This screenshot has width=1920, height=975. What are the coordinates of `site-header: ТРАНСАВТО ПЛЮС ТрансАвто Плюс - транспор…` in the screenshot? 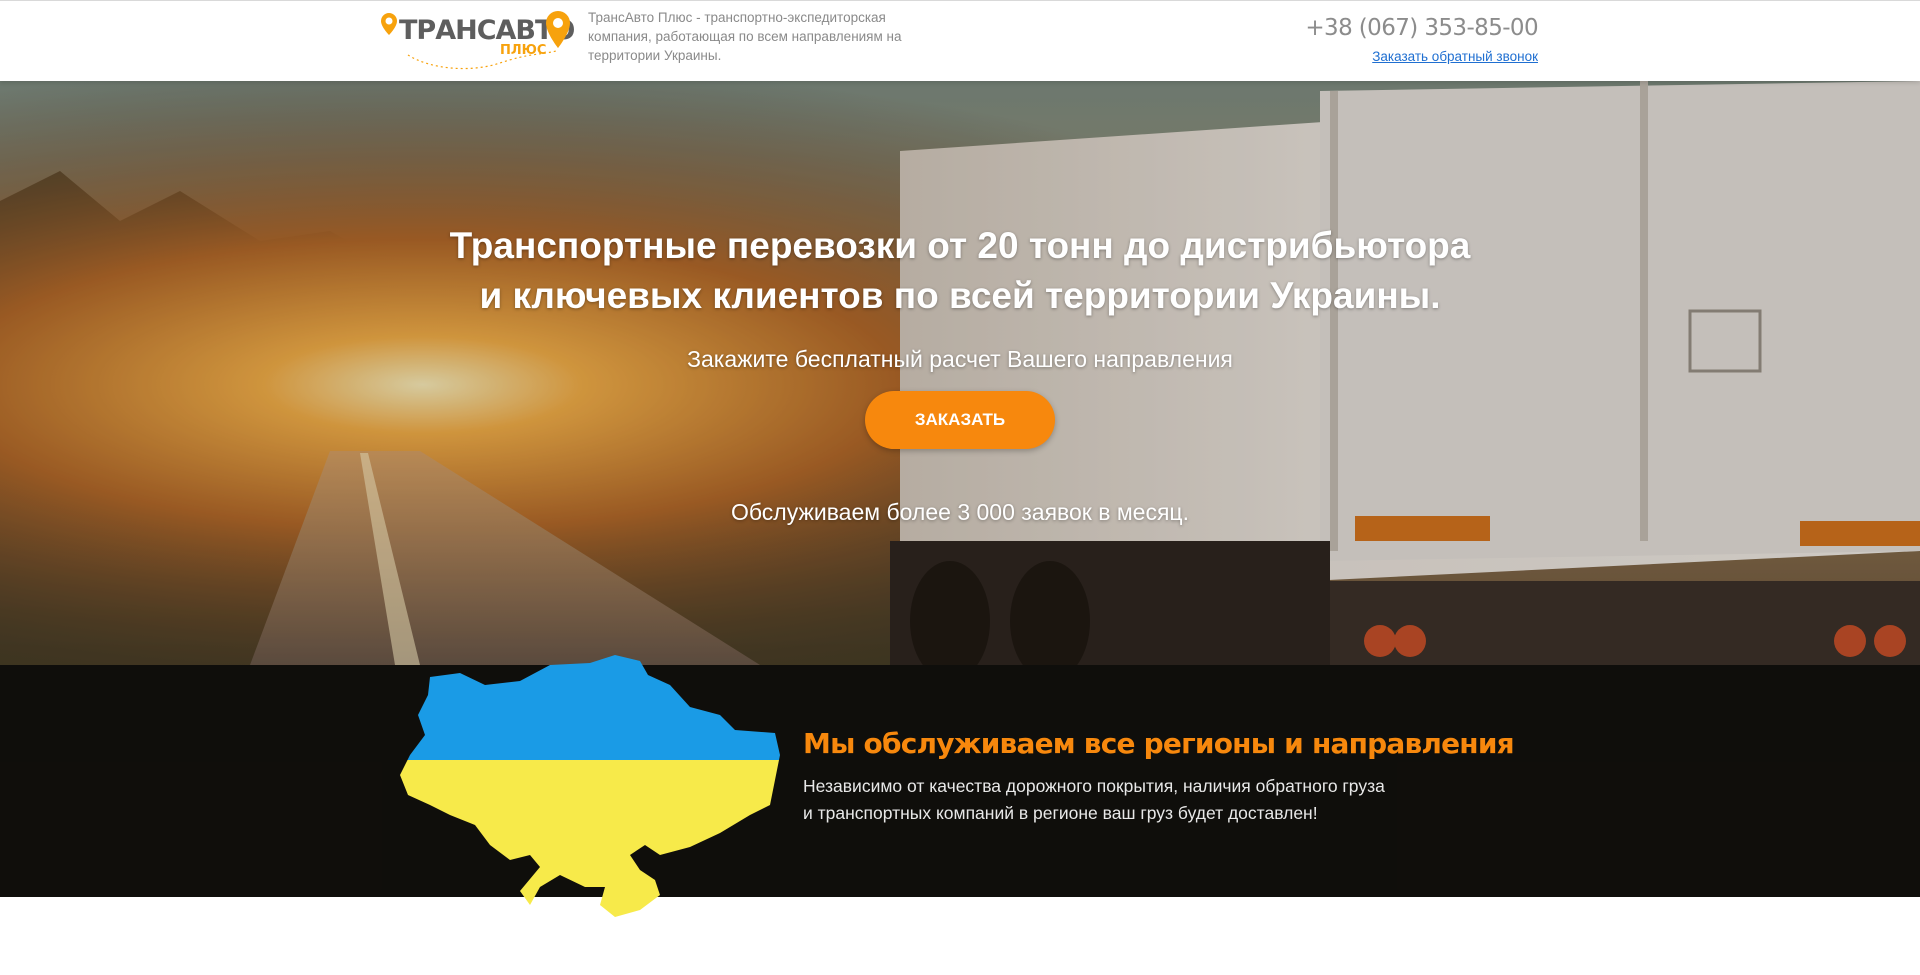 It's located at (960, 40).